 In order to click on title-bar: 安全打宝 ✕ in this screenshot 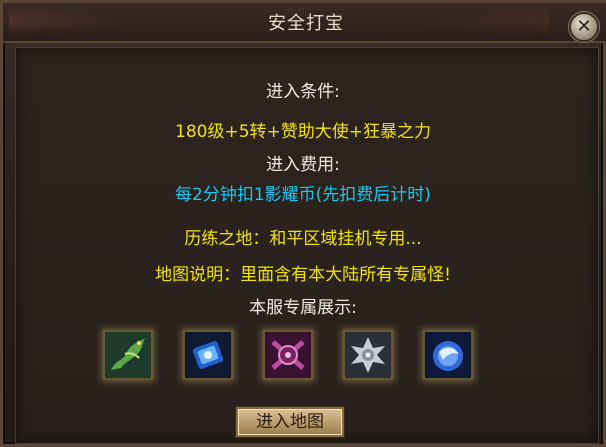, I will do `click(304, 23)`.